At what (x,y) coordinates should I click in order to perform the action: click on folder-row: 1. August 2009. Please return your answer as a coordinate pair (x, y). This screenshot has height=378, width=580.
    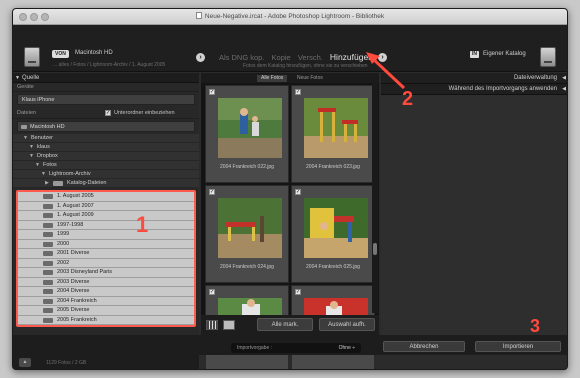
    Looking at the image, I should click on (106, 216).